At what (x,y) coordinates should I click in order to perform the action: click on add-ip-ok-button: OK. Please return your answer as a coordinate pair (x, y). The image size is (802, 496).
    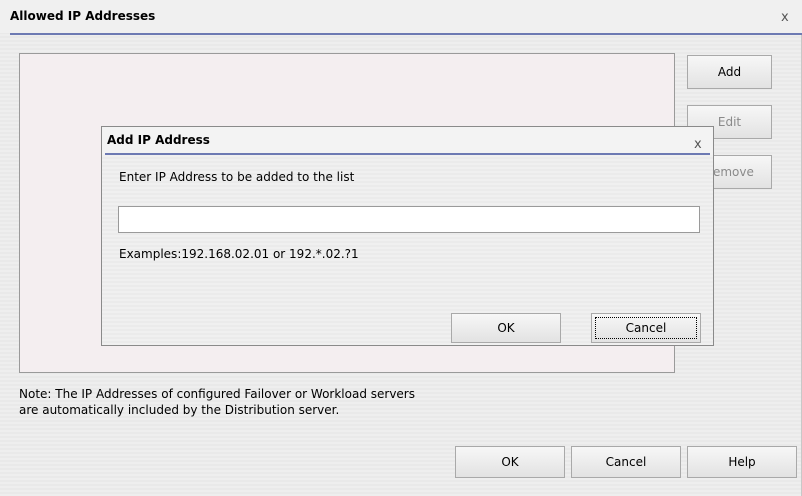
    Looking at the image, I should click on (506, 328).